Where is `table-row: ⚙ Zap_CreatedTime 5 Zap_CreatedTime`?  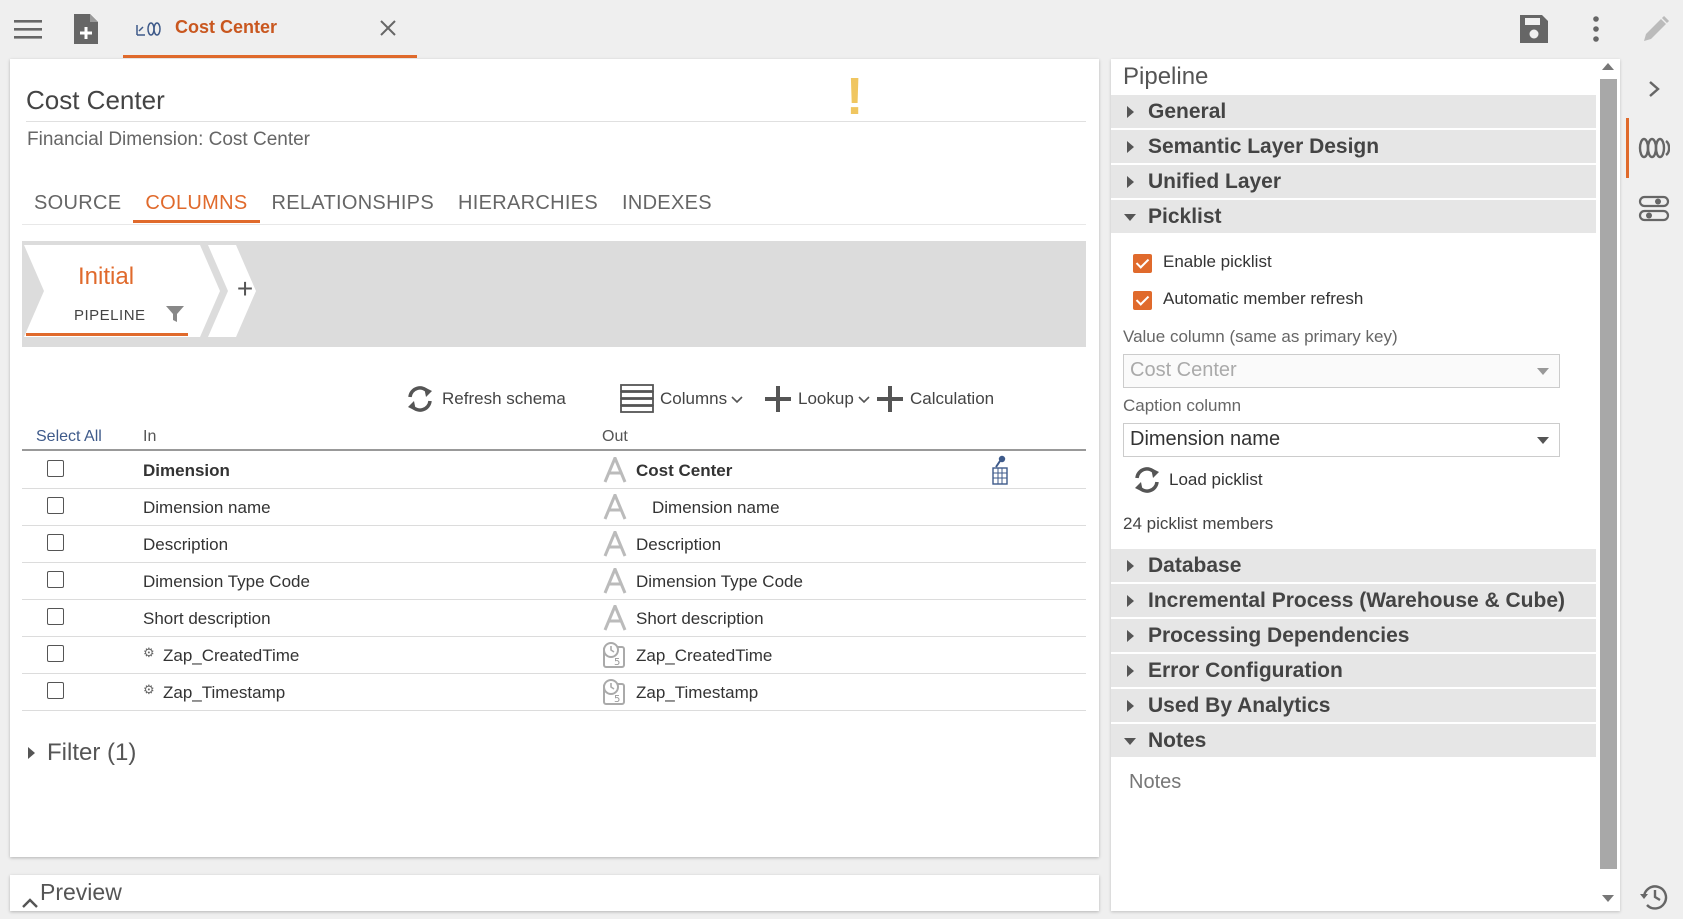
table-row: ⚙ Zap_CreatedTime 5 Zap_CreatedTime is located at coordinates (554, 655).